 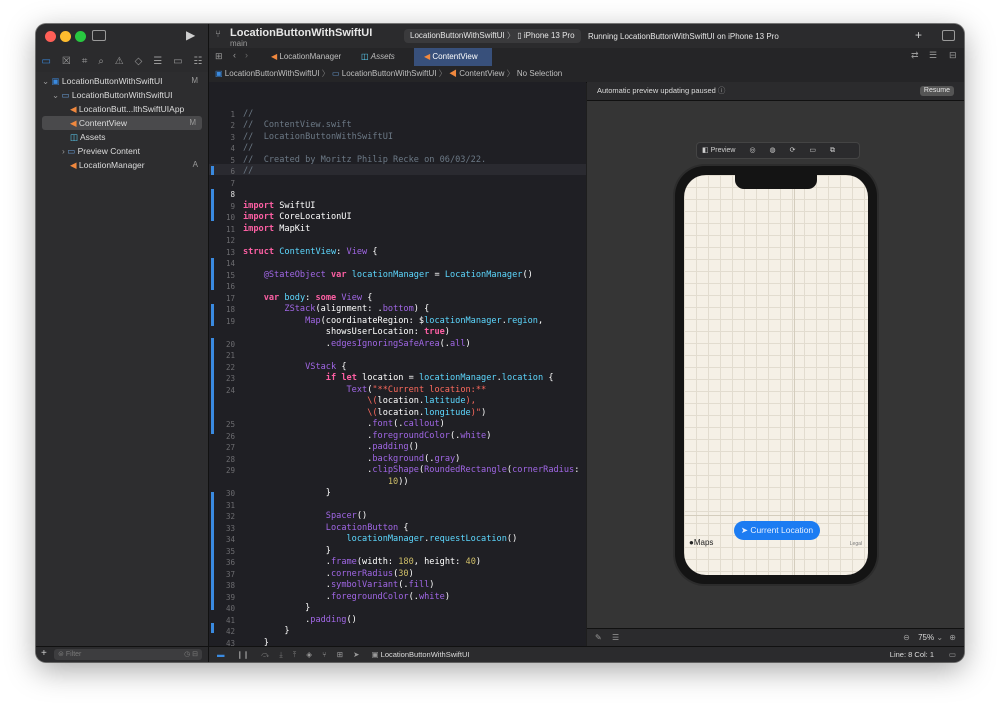 I want to click on code-line: import SwiftUI, so click(x=279, y=206).